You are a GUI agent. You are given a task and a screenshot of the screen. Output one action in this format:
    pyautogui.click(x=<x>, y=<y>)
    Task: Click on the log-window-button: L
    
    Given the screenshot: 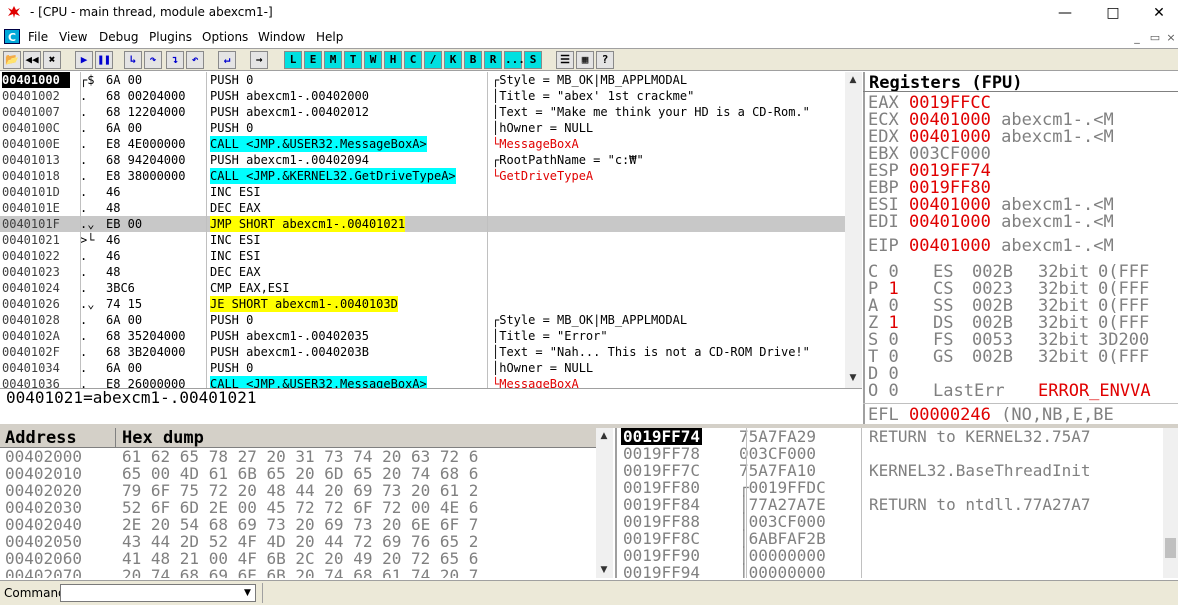 What is the action you would take?
    pyautogui.click(x=293, y=60)
    